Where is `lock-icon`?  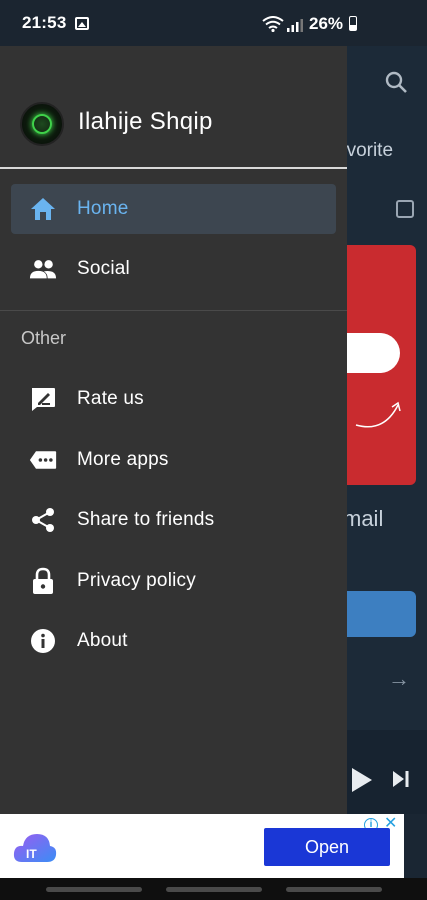 lock-icon is located at coordinates (43, 581).